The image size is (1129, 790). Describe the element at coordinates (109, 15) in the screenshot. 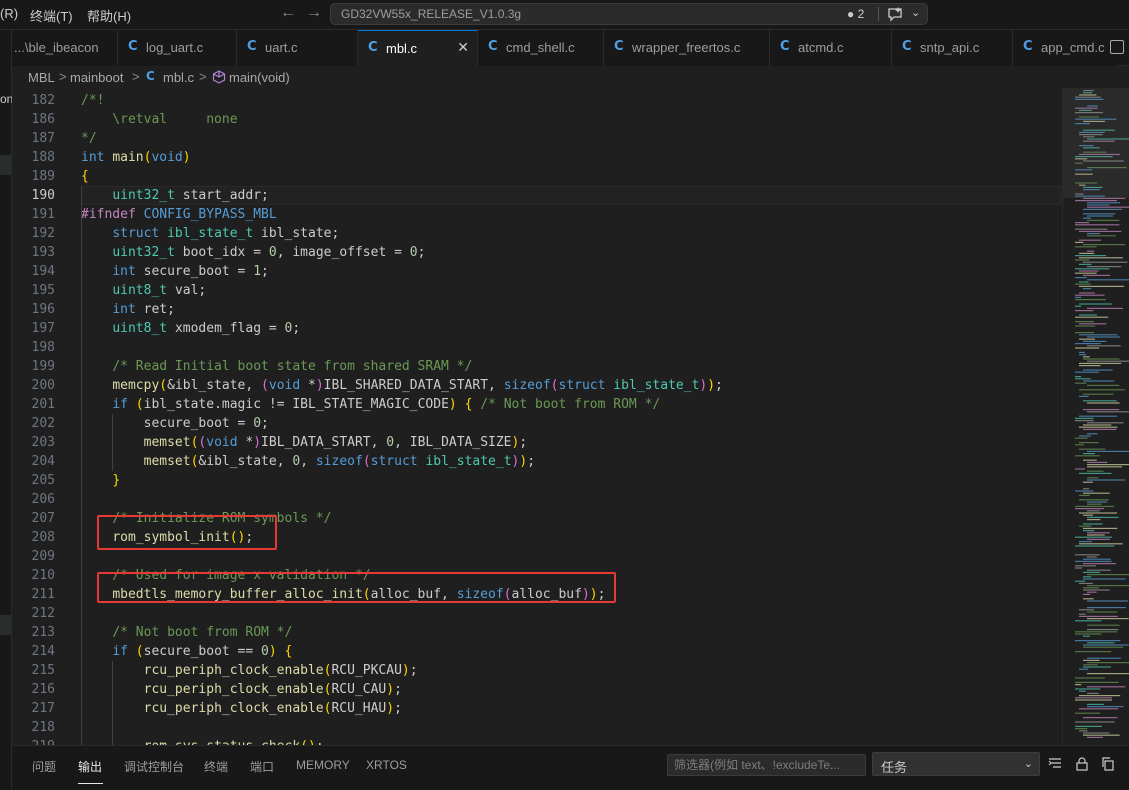

I see `menu-help: 帮助(H)` at that location.